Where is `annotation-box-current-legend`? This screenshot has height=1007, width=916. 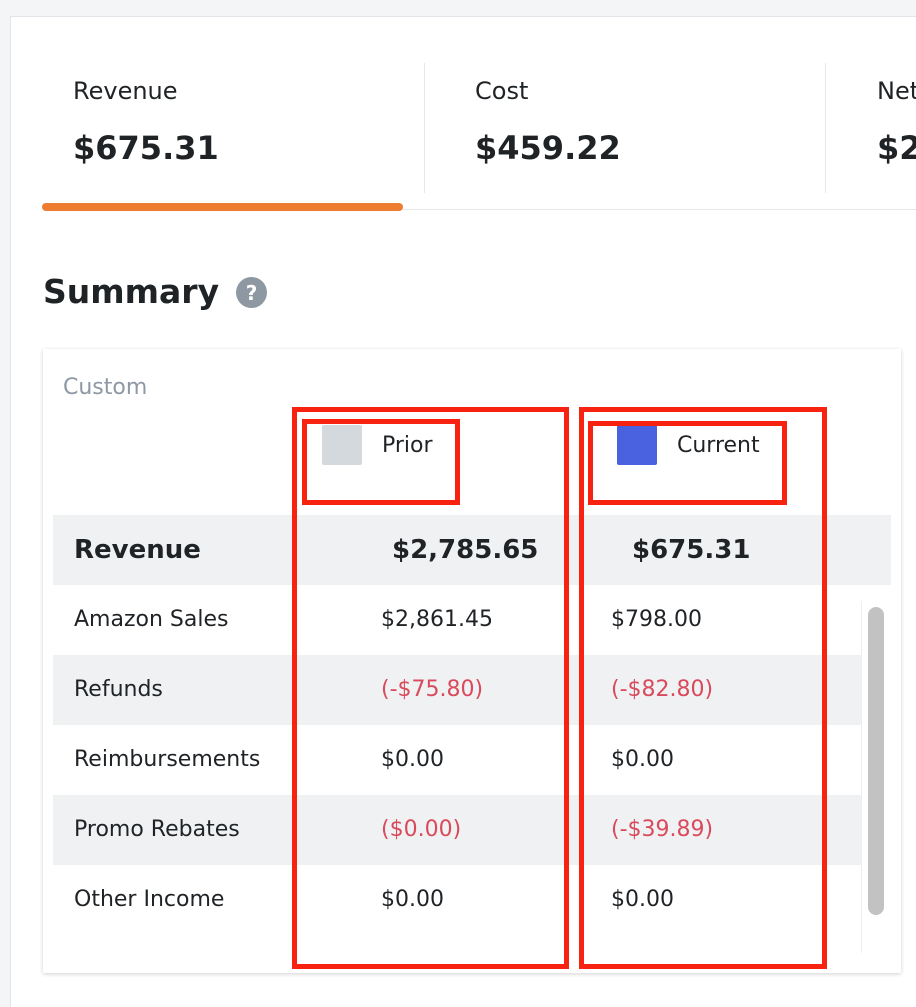
annotation-box-current-legend is located at coordinates (687, 463).